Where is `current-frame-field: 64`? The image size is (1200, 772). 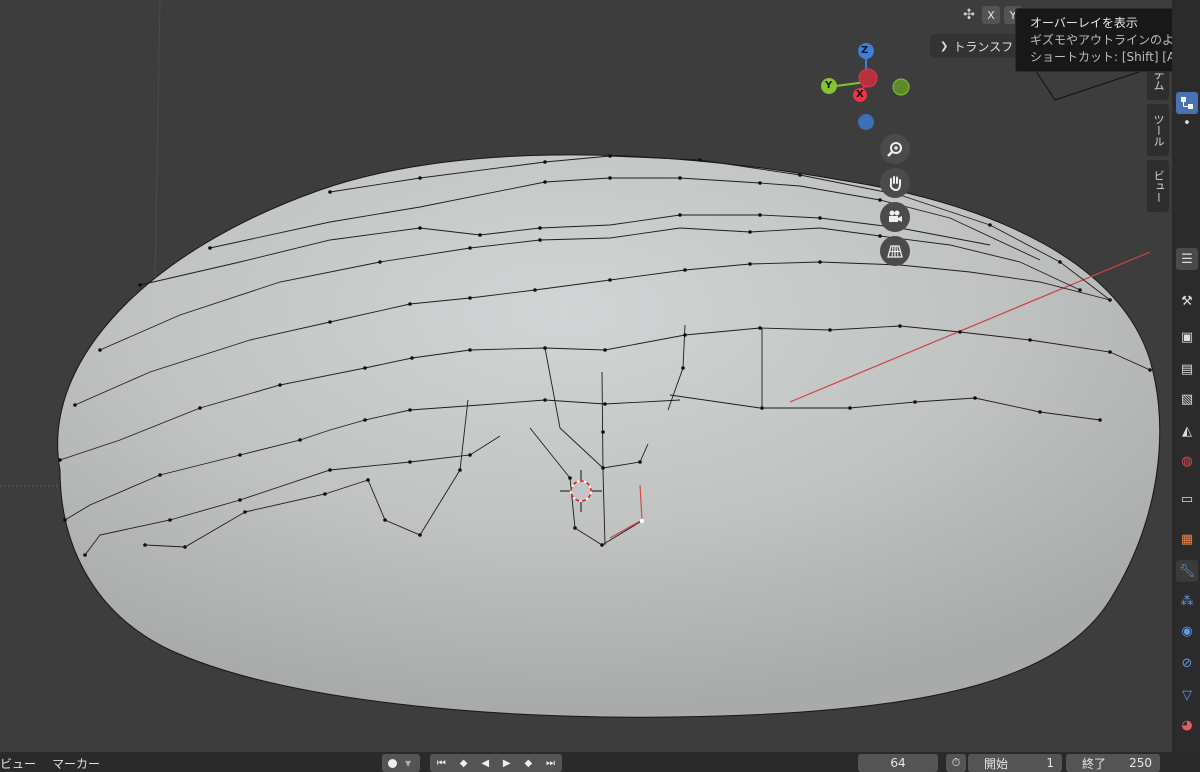
current-frame-field: 64 is located at coordinates (898, 763).